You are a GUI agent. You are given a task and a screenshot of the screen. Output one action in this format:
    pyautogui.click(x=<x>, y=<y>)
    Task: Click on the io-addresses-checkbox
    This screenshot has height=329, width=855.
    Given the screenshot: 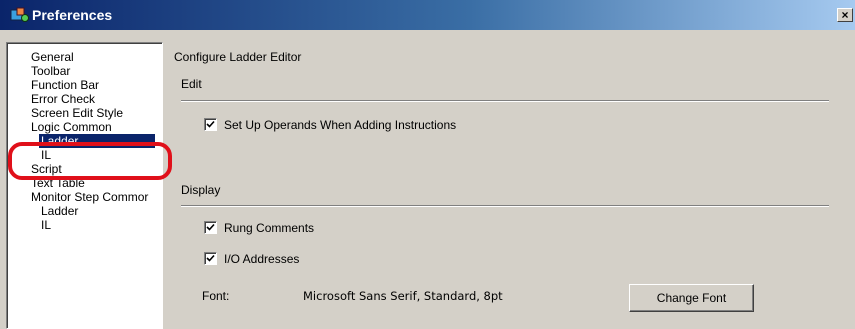 What is the action you would take?
    pyautogui.click(x=210, y=258)
    